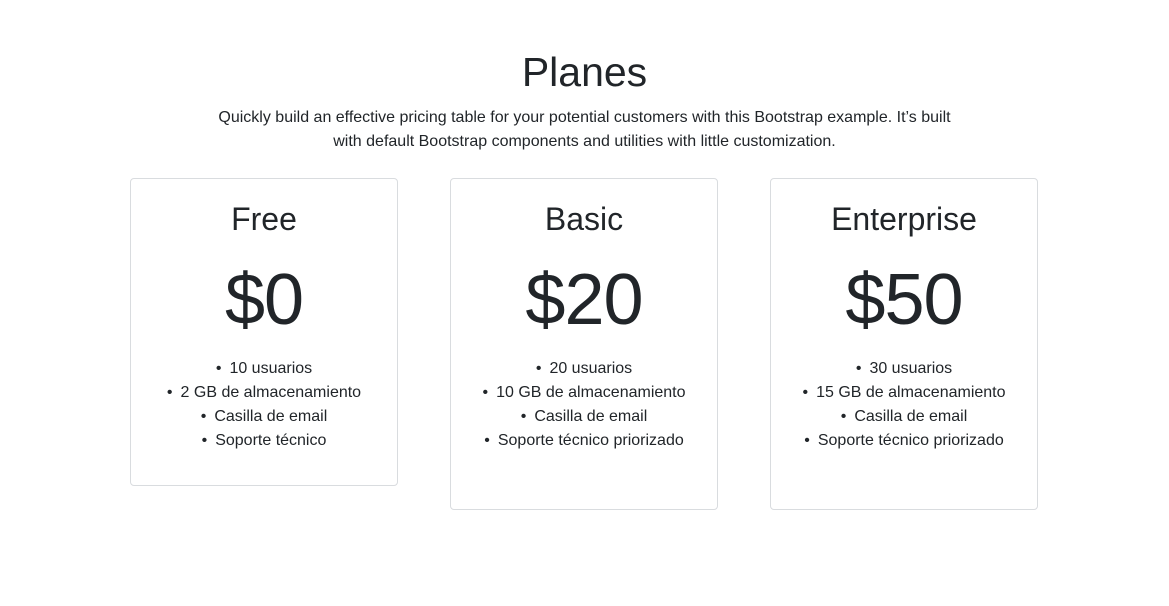 This screenshot has width=1169, height=606. Describe the element at coordinates (911, 368) in the screenshot. I see `feature-text: 30 usuarios` at that location.